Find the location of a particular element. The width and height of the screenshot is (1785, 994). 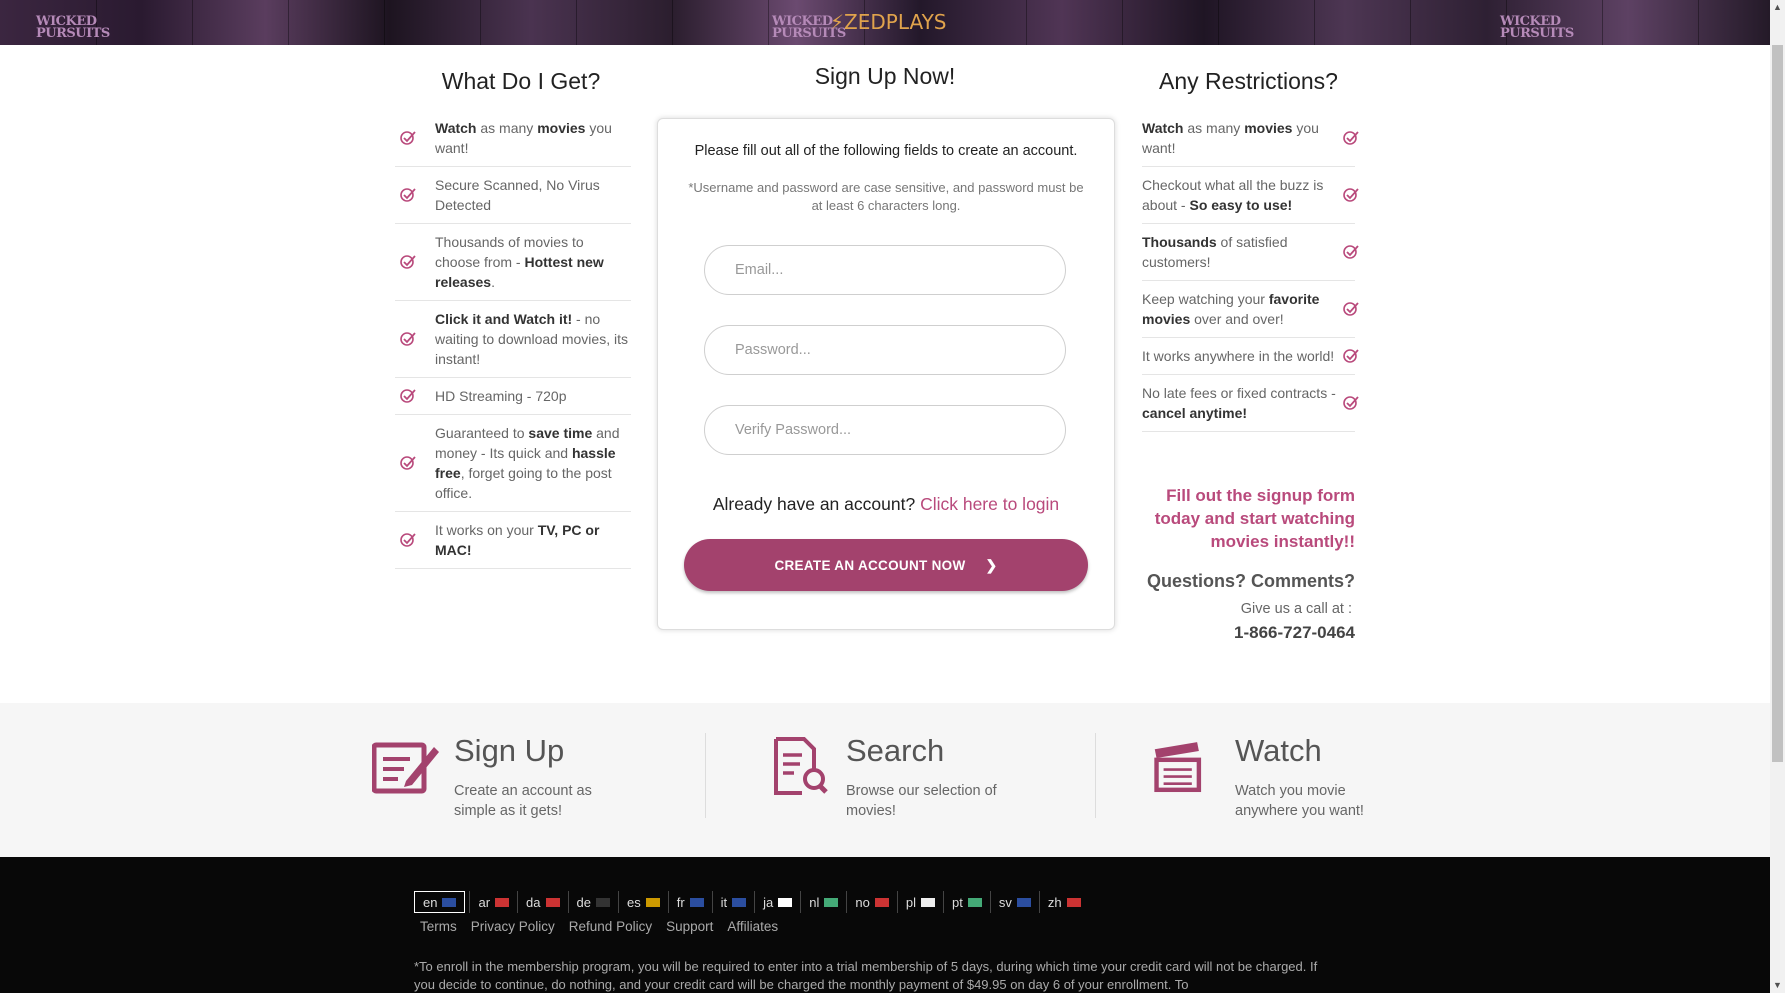

footer-link: Privacy Policy is located at coordinates (513, 926).